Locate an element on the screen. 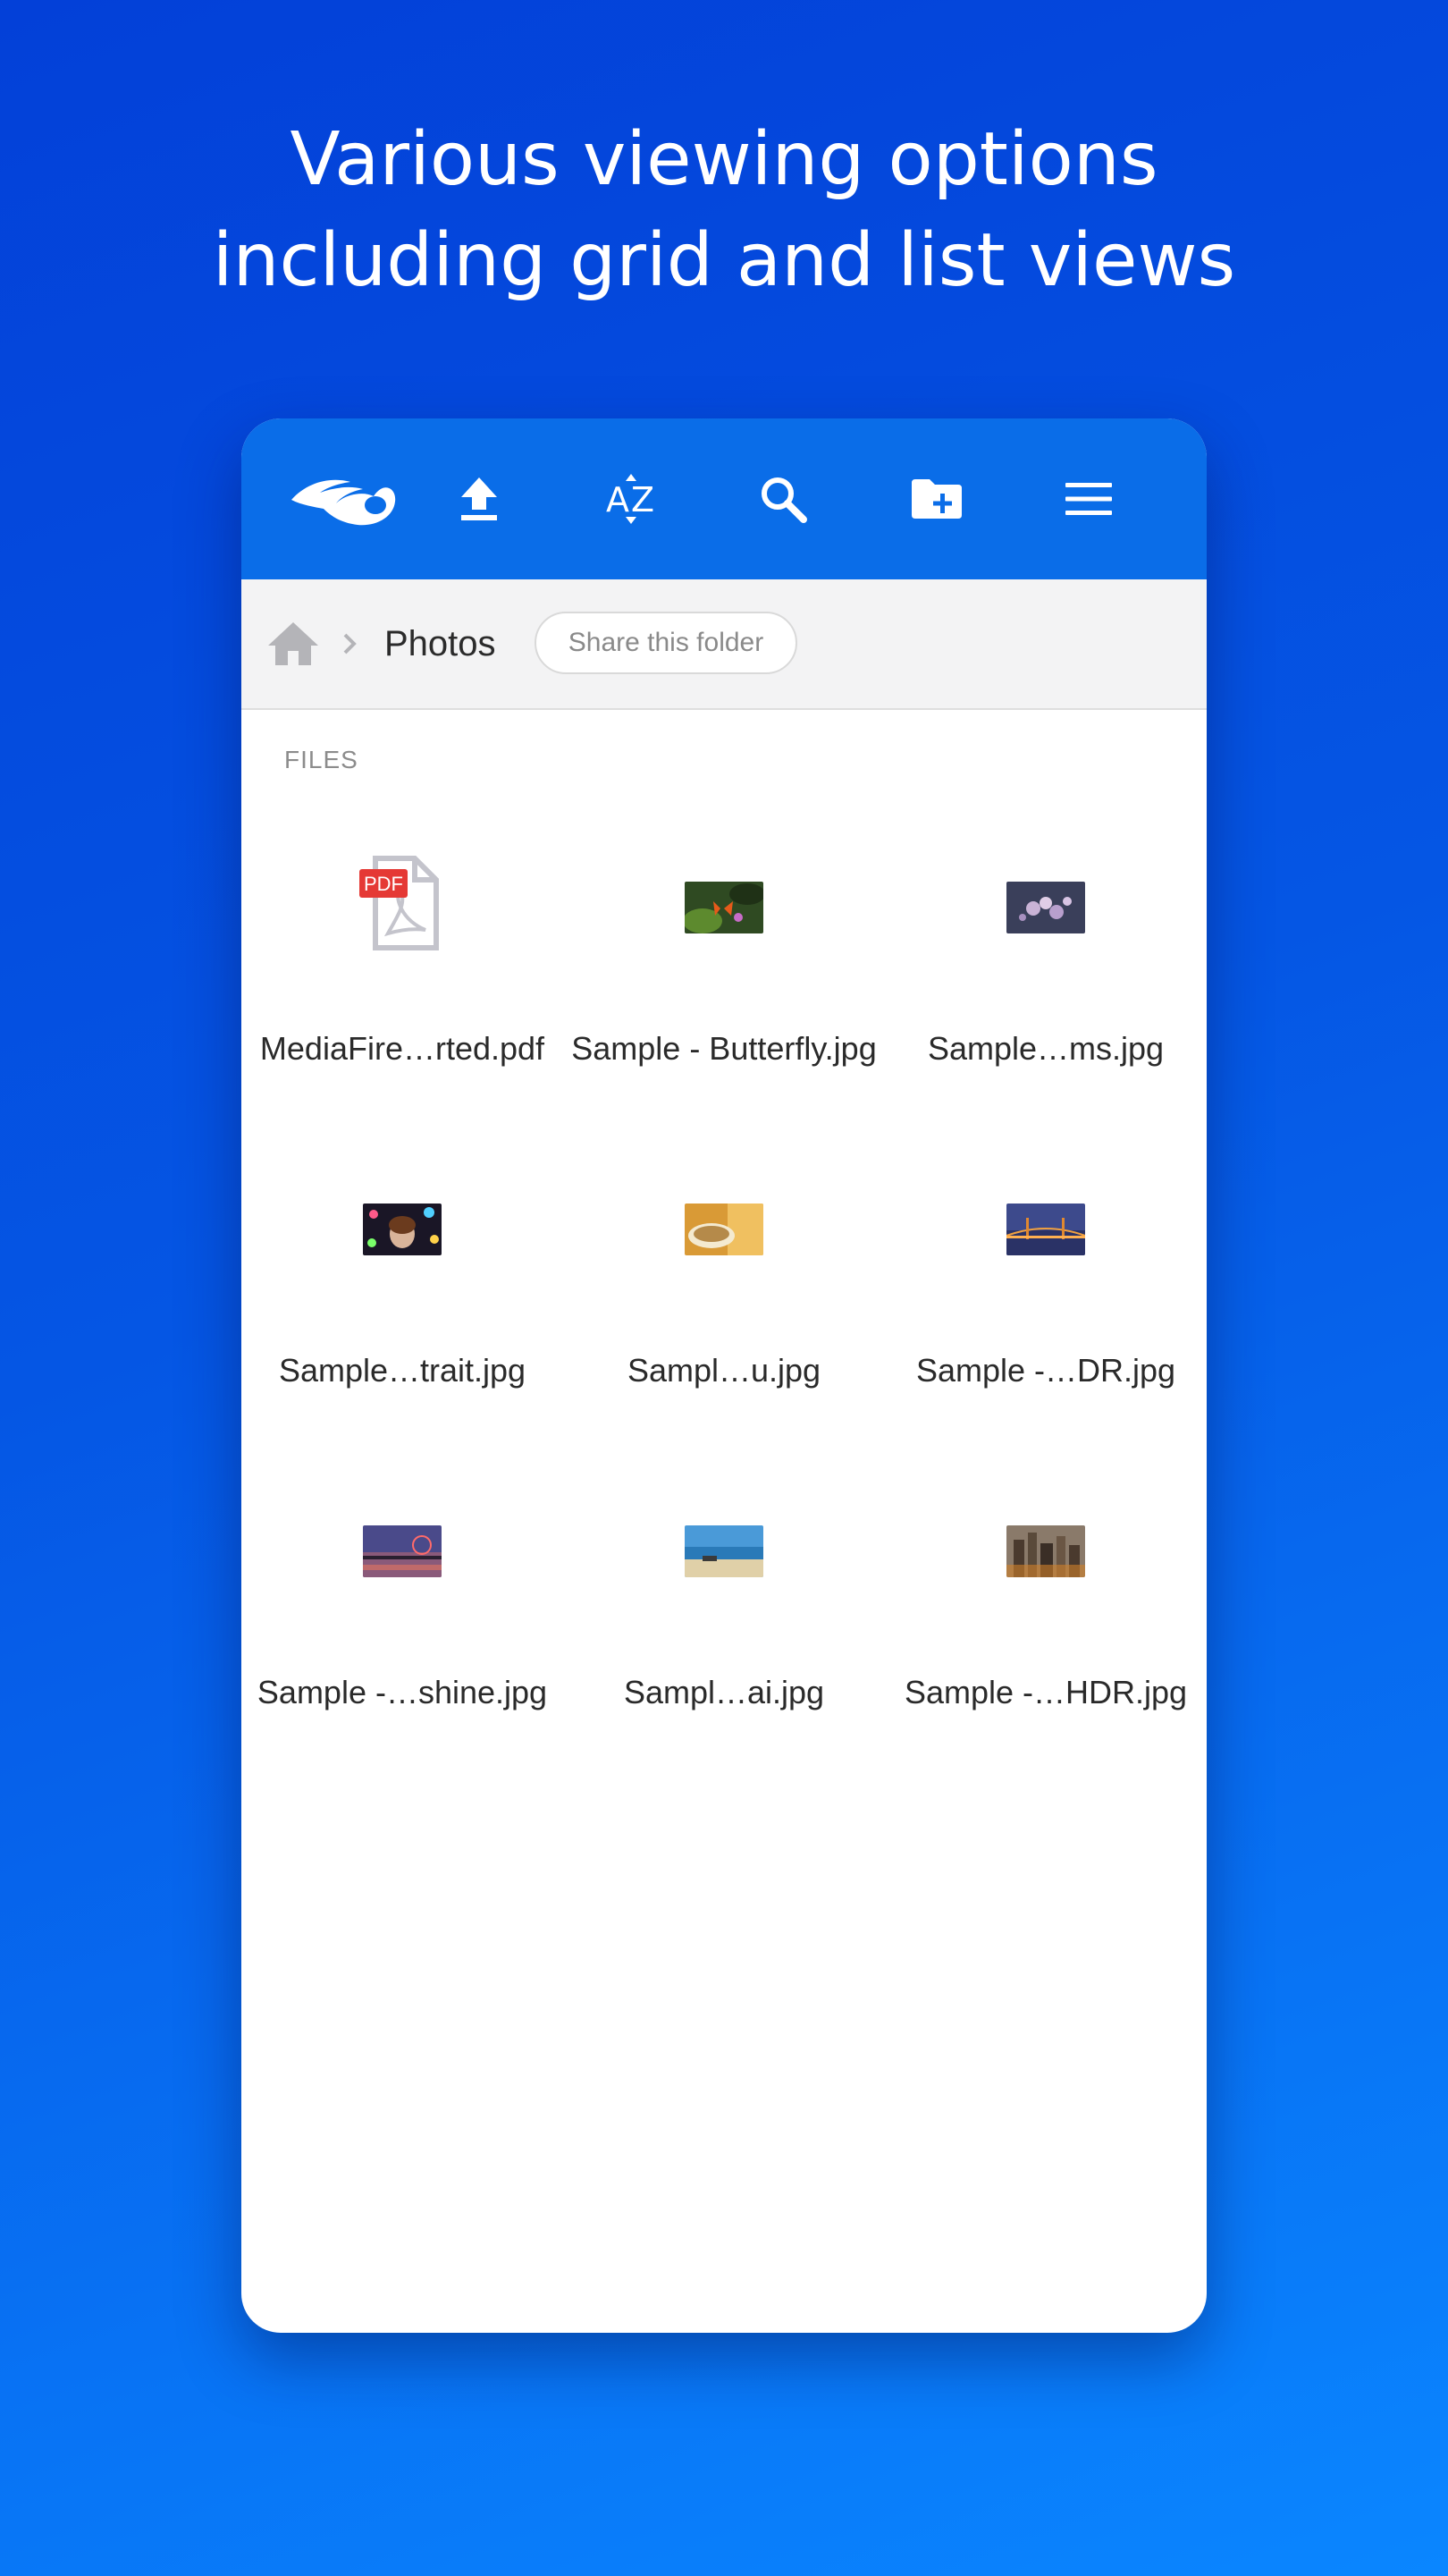  file-item-image: Sample -…shine.jpg is located at coordinates (402, 1642).